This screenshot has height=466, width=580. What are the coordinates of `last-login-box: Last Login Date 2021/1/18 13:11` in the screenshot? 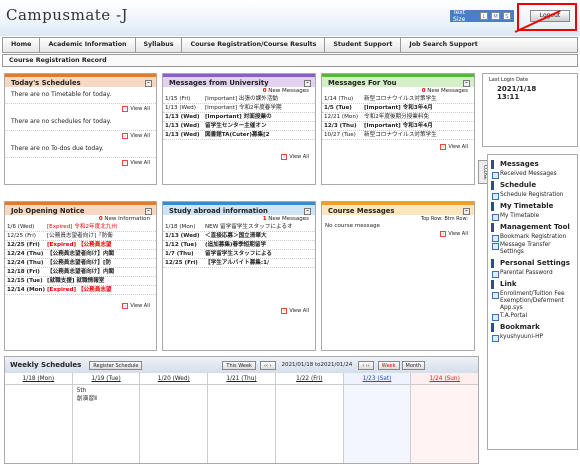 It's located at (530, 110).